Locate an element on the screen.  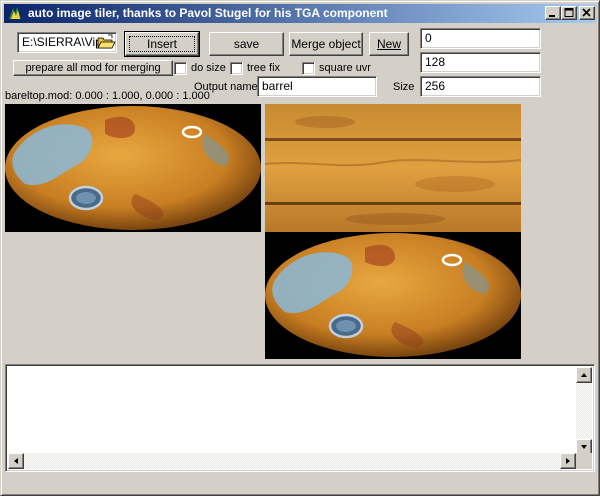
maximize-button is located at coordinates (569, 13).